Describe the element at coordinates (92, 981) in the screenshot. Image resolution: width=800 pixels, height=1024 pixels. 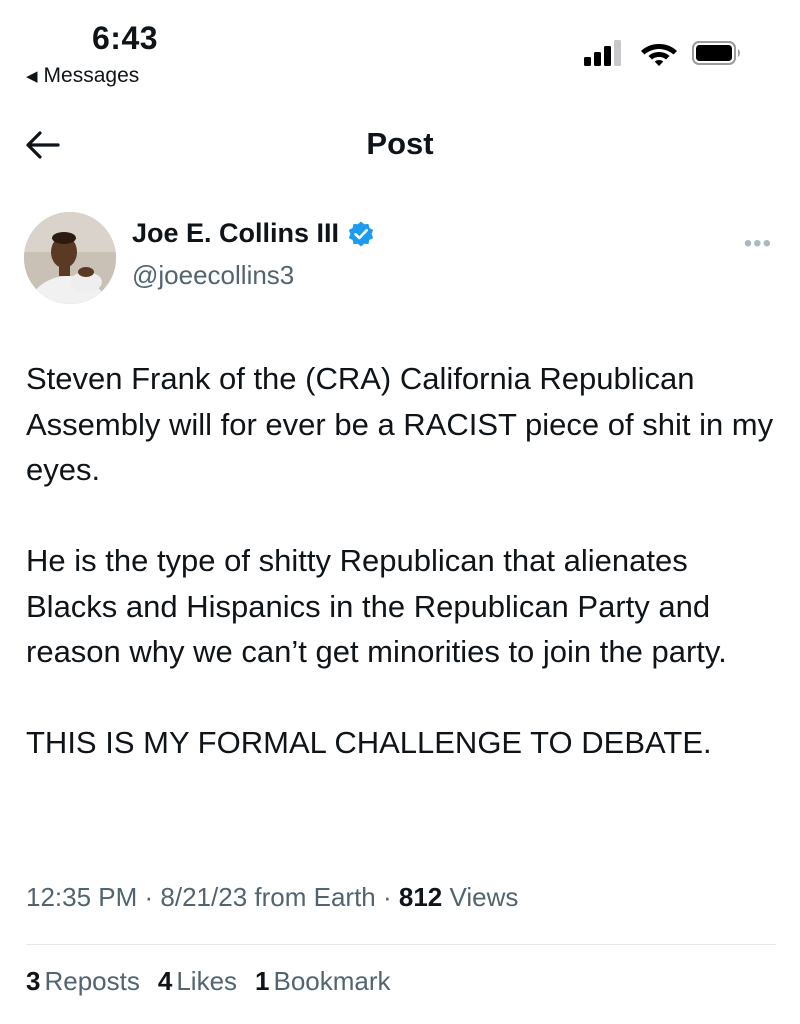
I see `reposts-label: Reposts` at that location.